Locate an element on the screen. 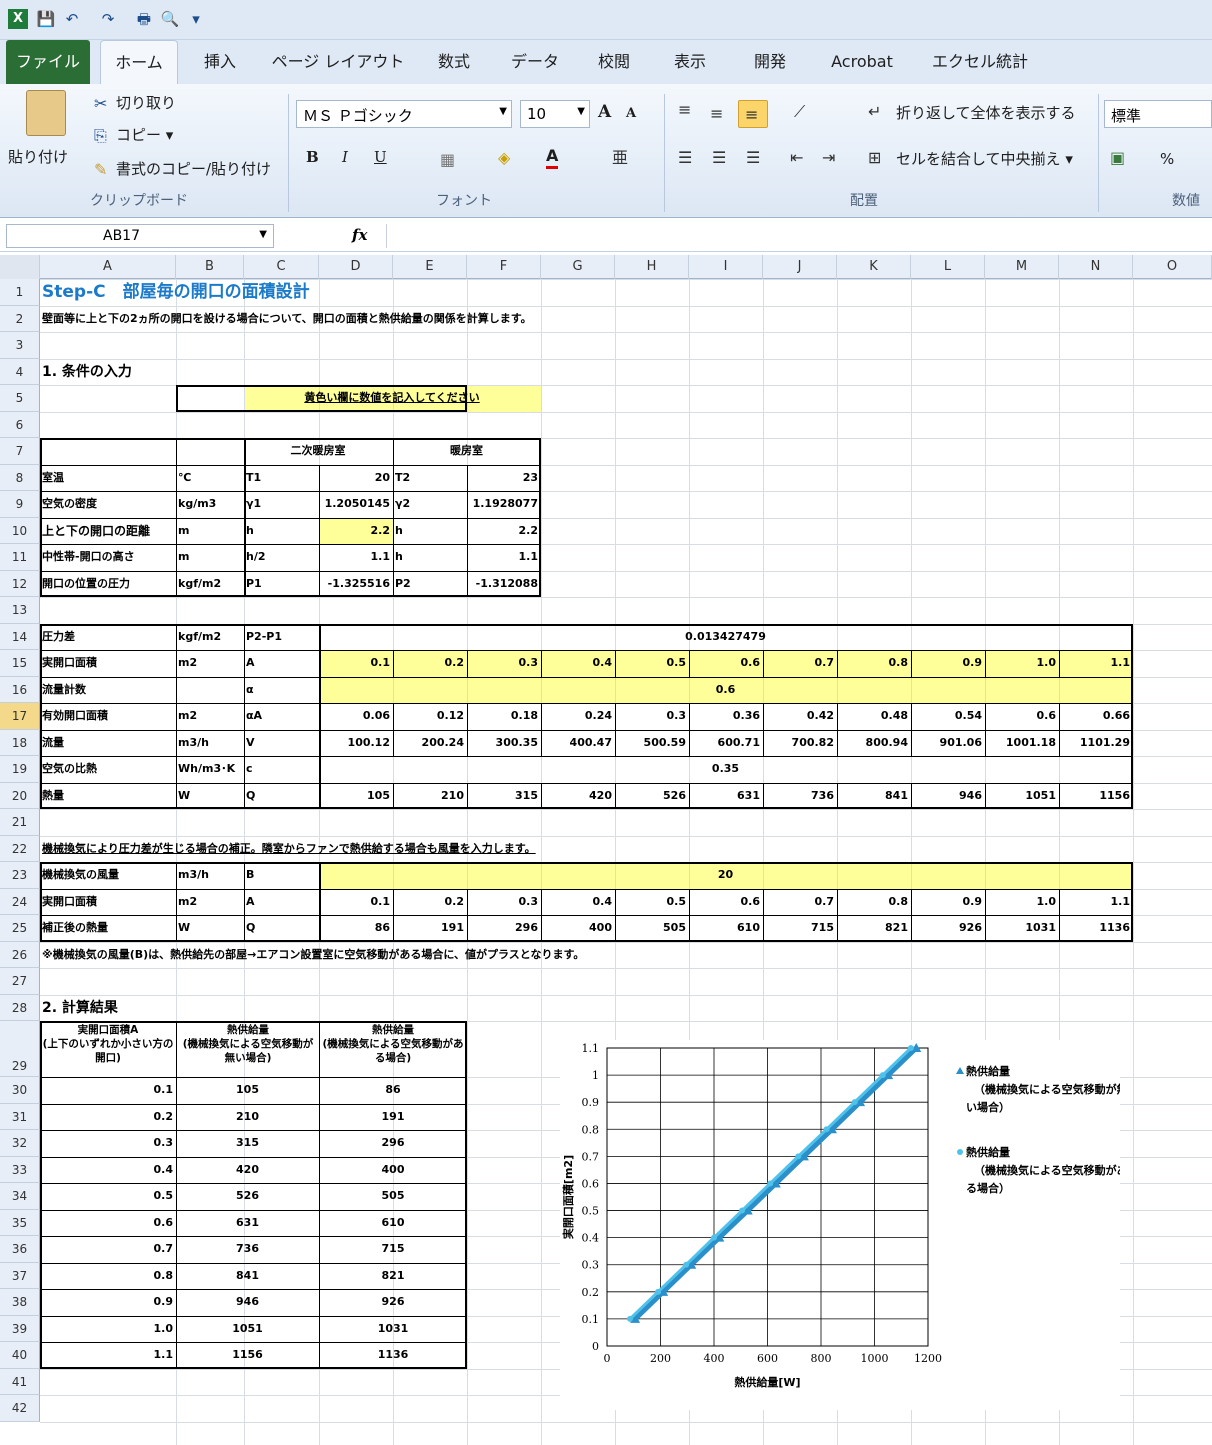 The width and height of the screenshot is (1212, 1445). result-heat-with-vent: 400 is located at coordinates (393, 1170).